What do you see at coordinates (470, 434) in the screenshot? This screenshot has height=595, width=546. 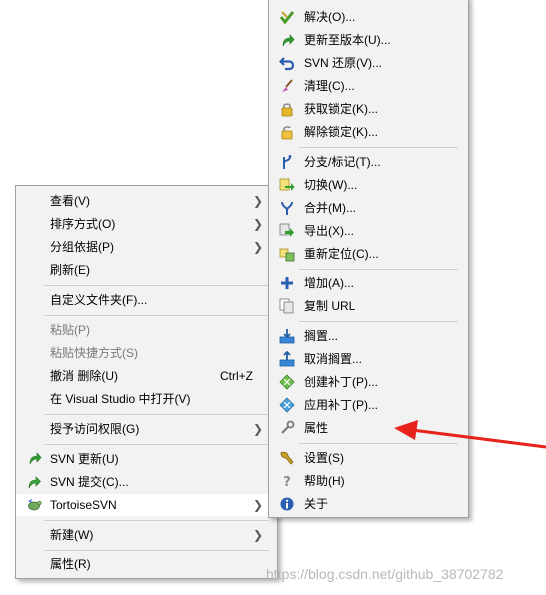 I see `annotation-arrow` at bounding box center [470, 434].